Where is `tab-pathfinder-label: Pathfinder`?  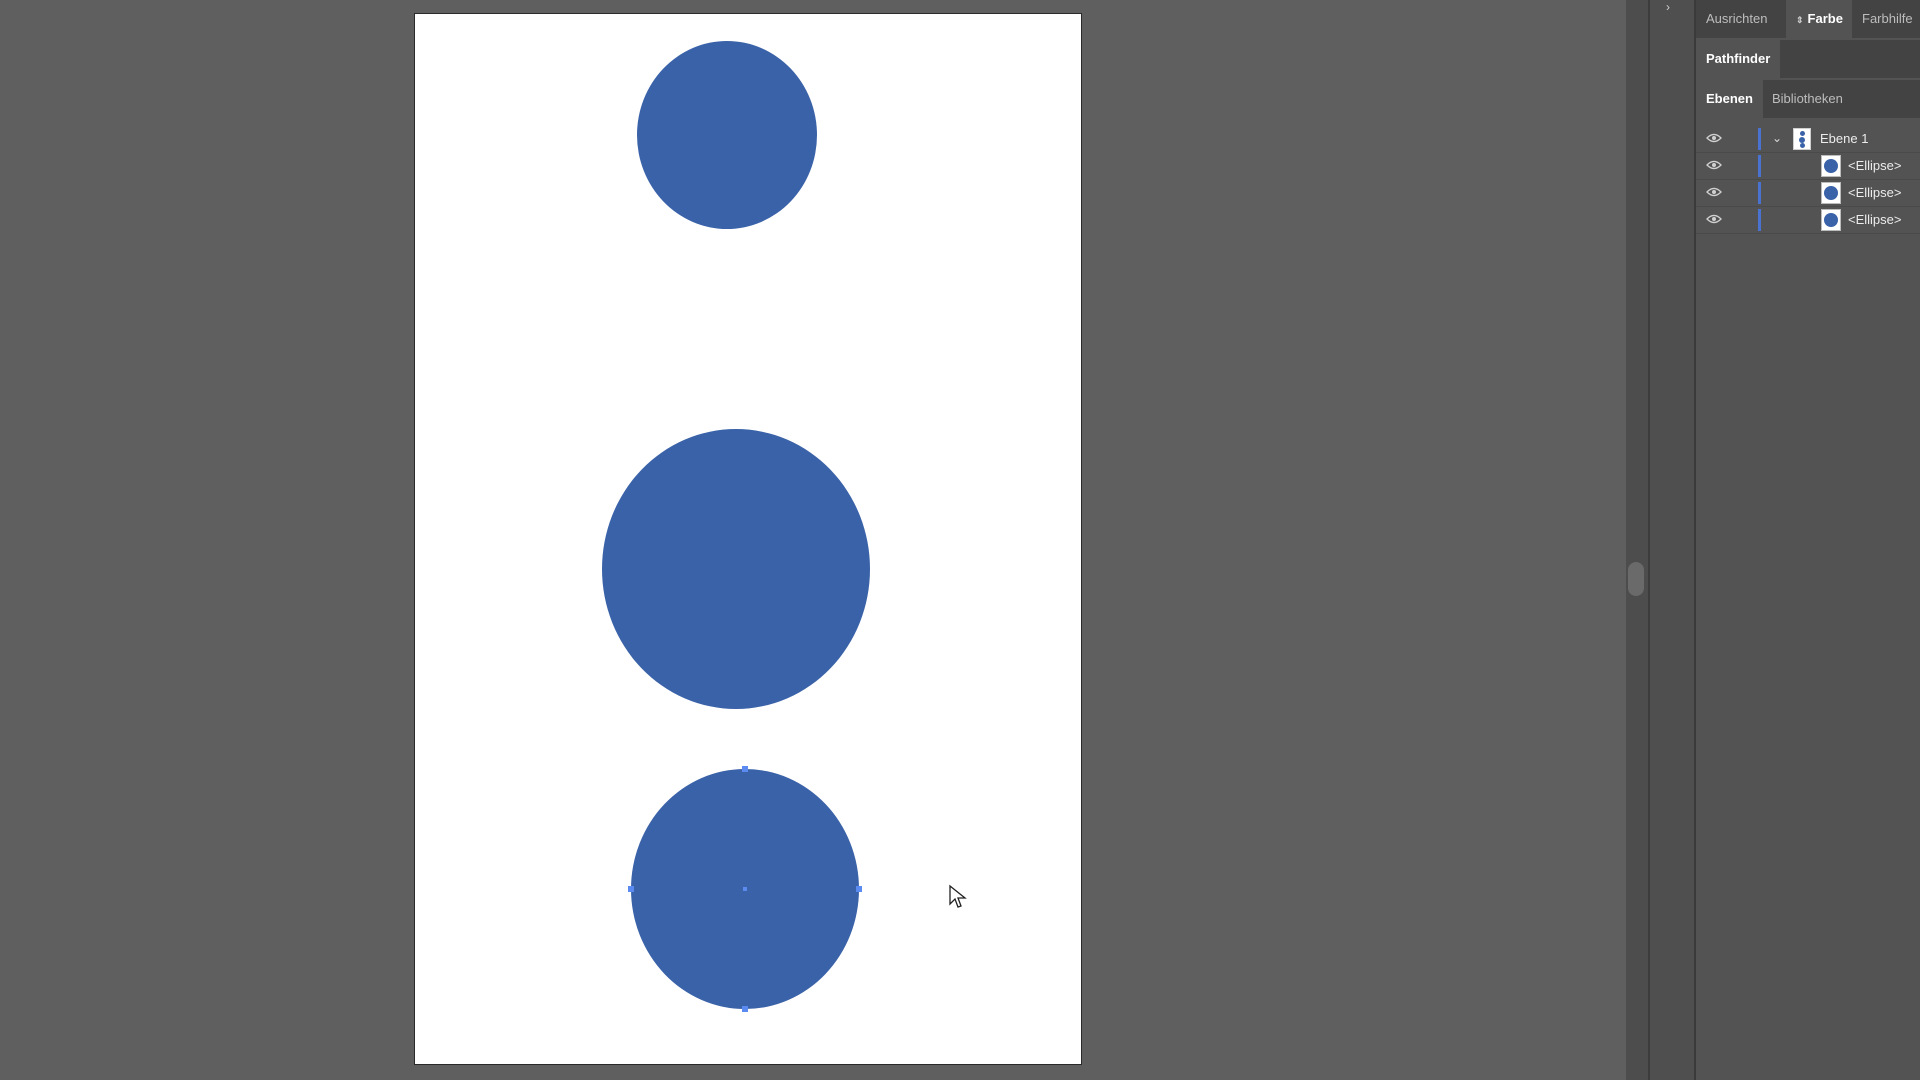 tab-pathfinder-label: Pathfinder is located at coordinates (1738, 58).